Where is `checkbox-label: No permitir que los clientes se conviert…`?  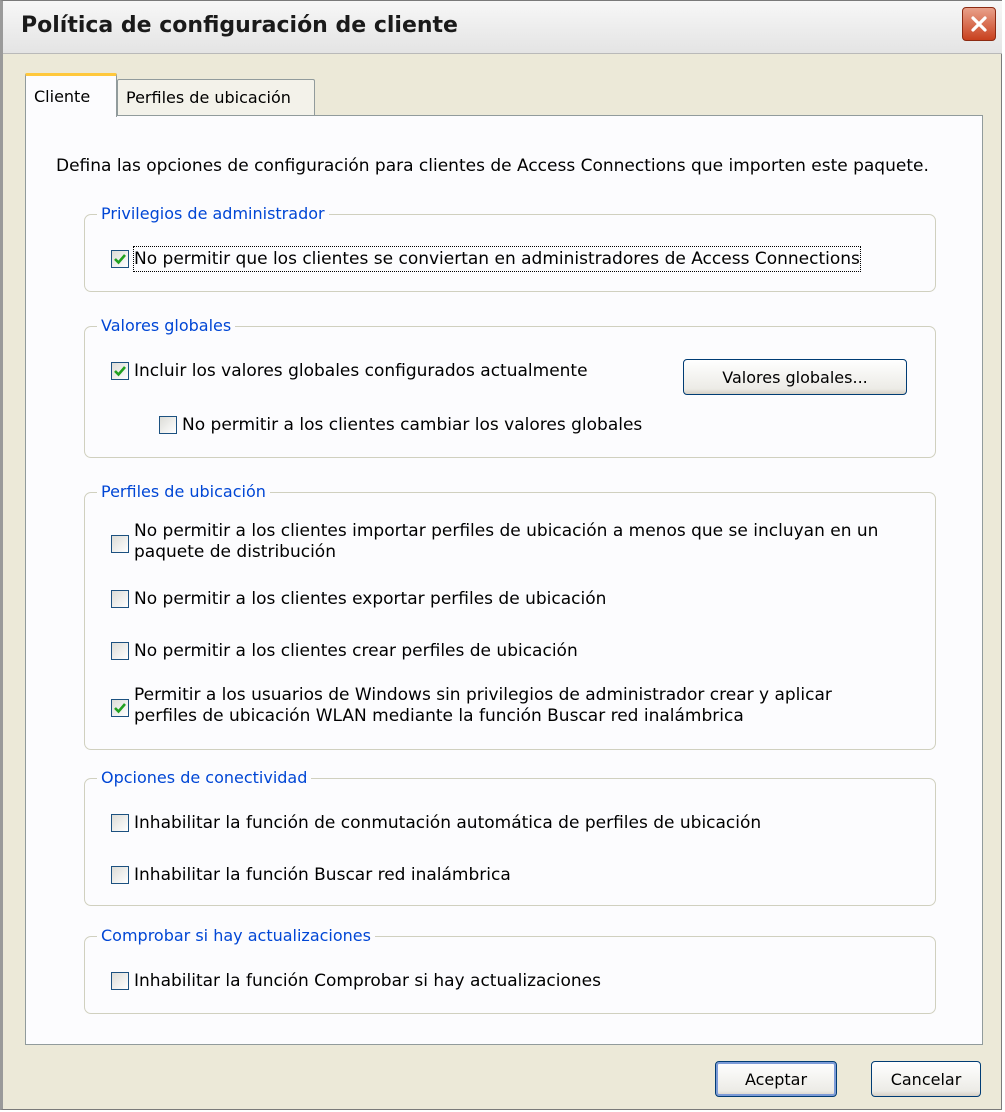
checkbox-label: No permitir que los clientes se conviert… is located at coordinates (497, 259).